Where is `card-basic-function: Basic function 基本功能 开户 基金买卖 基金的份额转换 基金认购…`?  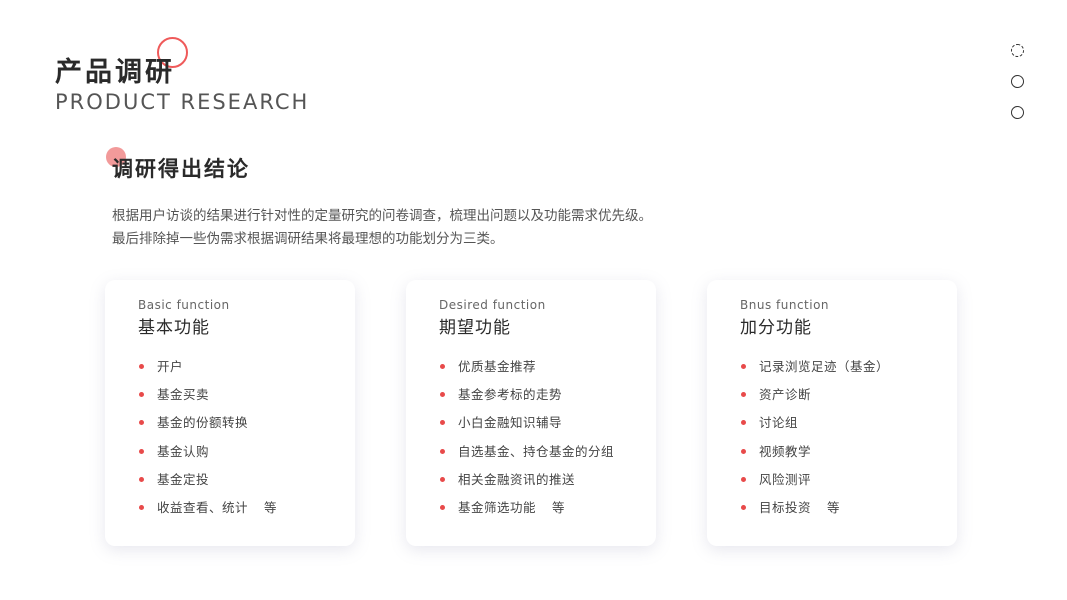 card-basic-function: Basic function 基本功能 开户 基金买卖 基金的份额转换 基金认购… is located at coordinates (230, 413).